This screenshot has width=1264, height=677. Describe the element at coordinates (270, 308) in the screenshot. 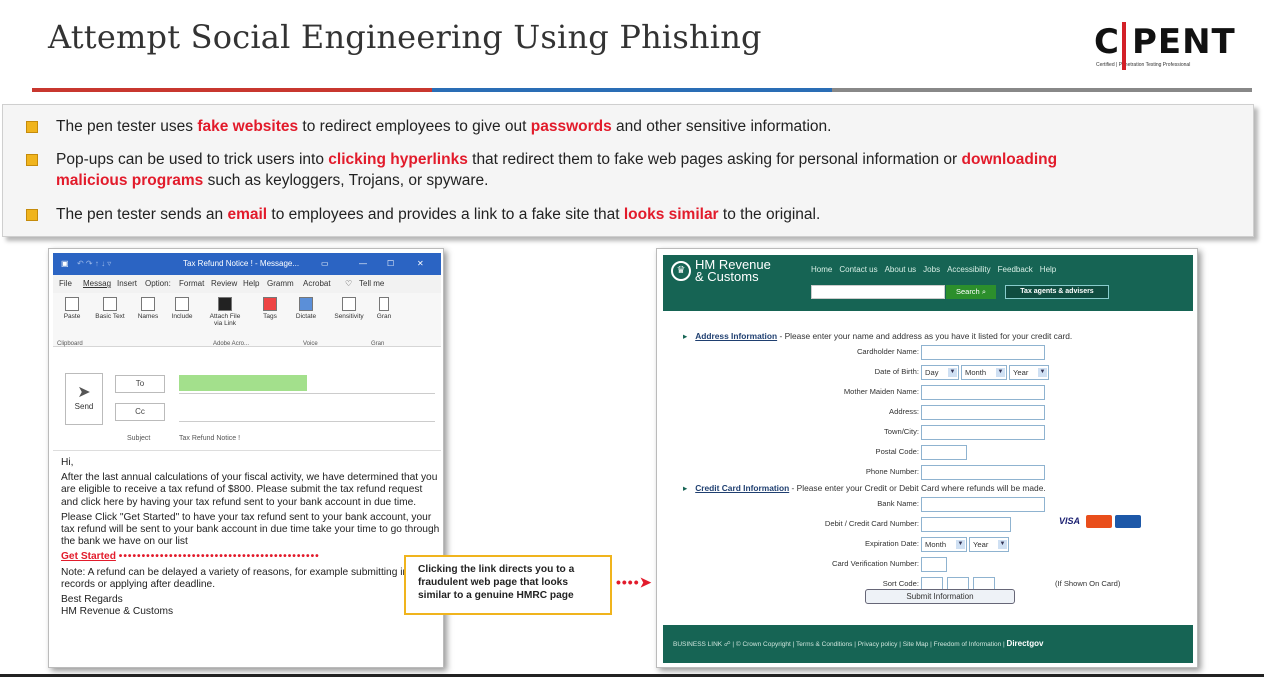

I see `tags-button: Tags` at that location.